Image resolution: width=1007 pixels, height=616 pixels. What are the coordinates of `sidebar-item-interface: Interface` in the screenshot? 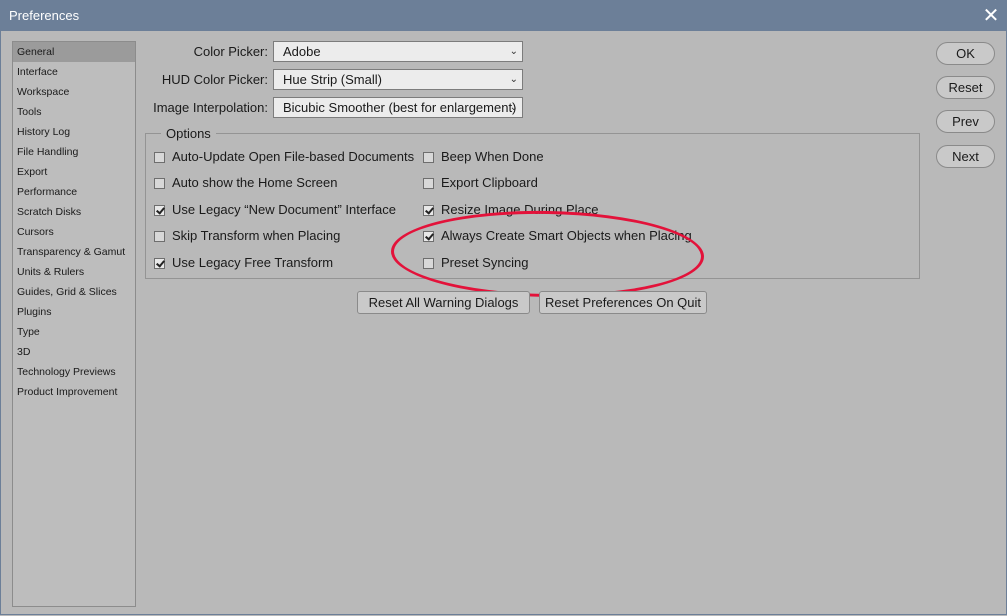 It's located at (74, 72).